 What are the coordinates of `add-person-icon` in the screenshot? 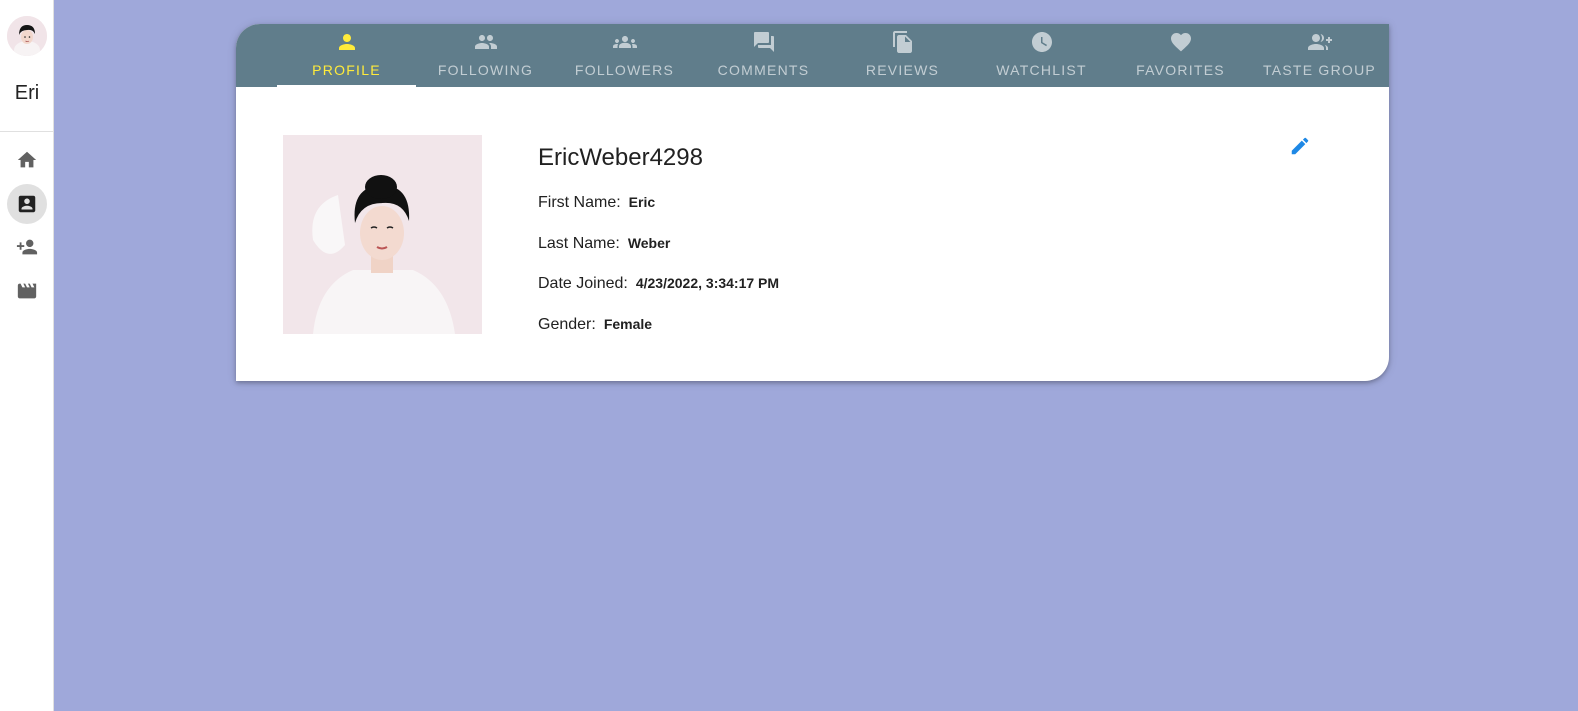 It's located at (27, 247).